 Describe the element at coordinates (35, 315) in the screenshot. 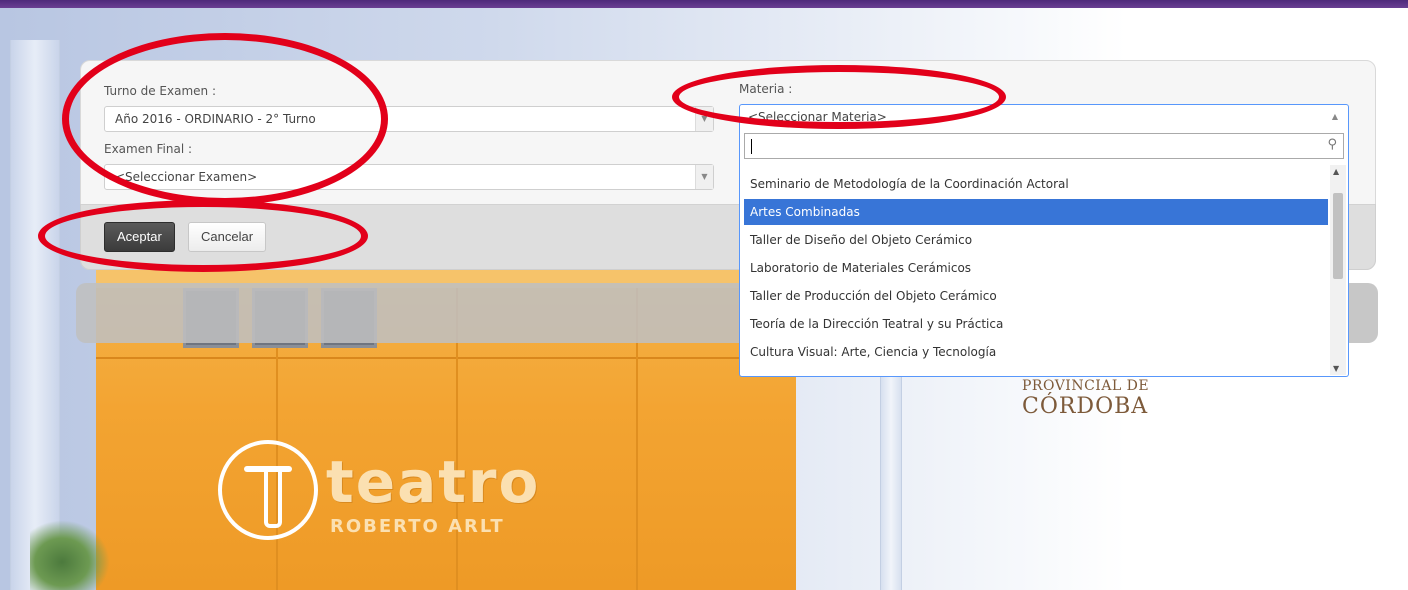

I see `building-column` at that location.